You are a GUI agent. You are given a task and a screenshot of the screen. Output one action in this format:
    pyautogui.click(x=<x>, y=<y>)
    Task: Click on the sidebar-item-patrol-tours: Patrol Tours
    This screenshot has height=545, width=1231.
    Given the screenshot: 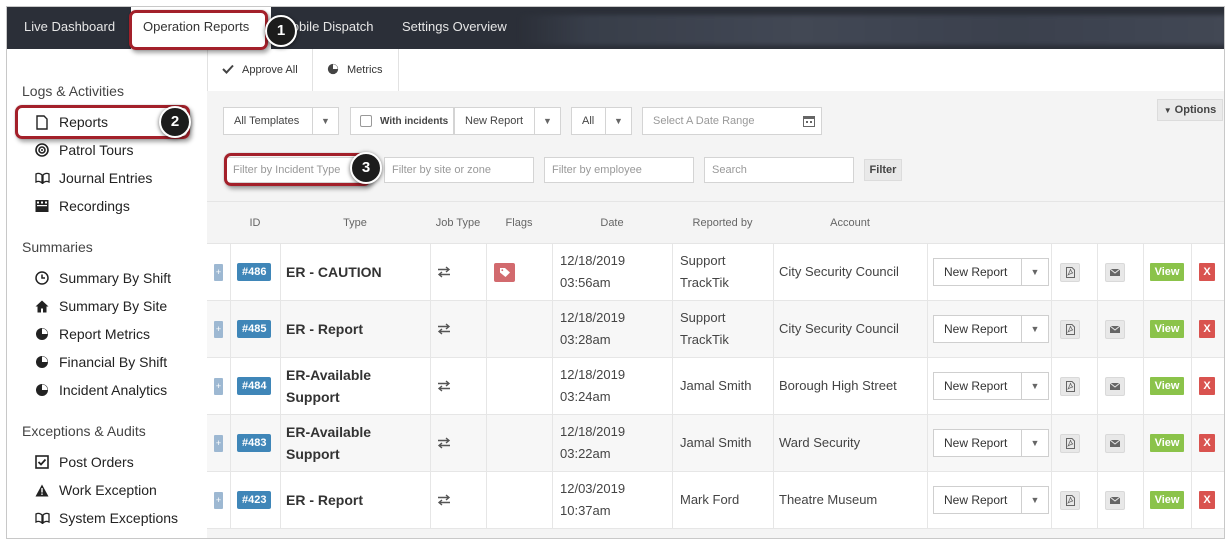 What is the action you would take?
    pyautogui.click(x=83, y=150)
    